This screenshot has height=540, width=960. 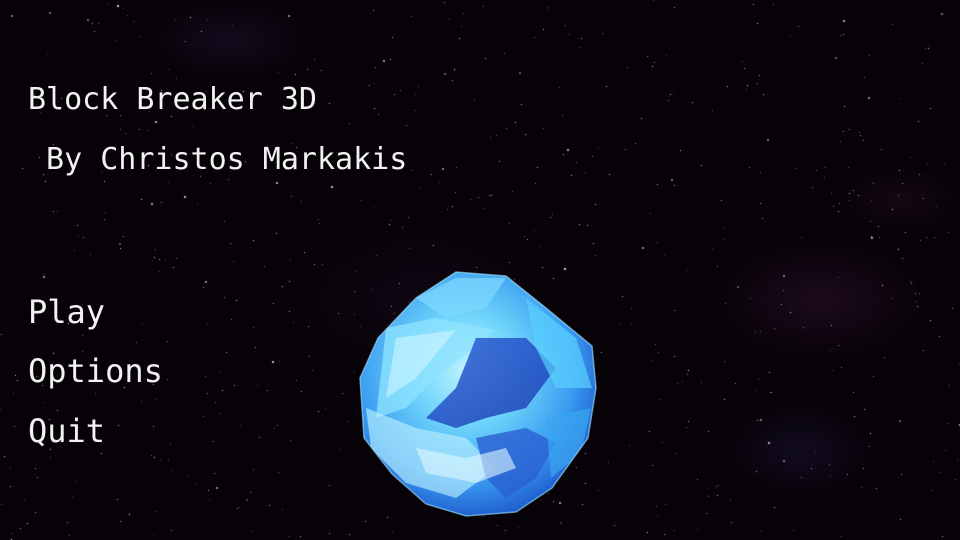 What do you see at coordinates (66, 431) in the screenshot?
I see `menu-quit-button: Quit` at bounding box center [66, 431].